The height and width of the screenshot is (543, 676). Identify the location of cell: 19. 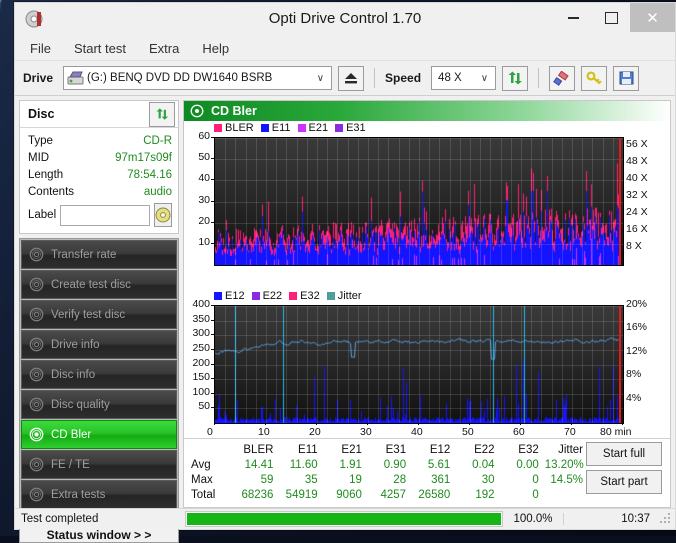
(343, 479).